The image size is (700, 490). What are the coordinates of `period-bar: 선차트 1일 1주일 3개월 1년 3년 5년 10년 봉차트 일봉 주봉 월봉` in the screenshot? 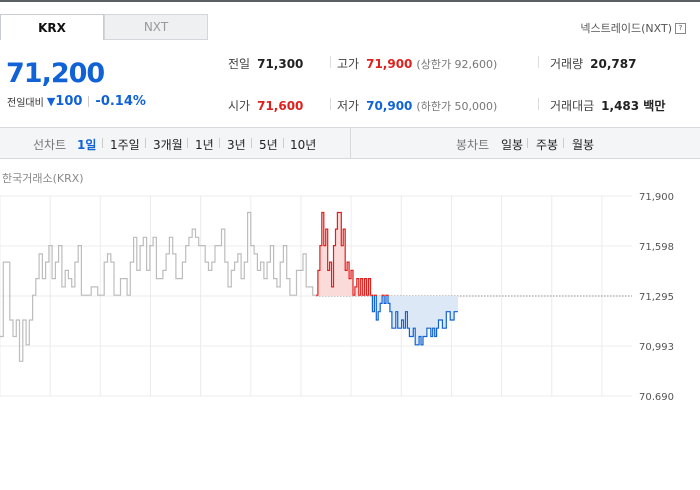 It's located at (350, 143).